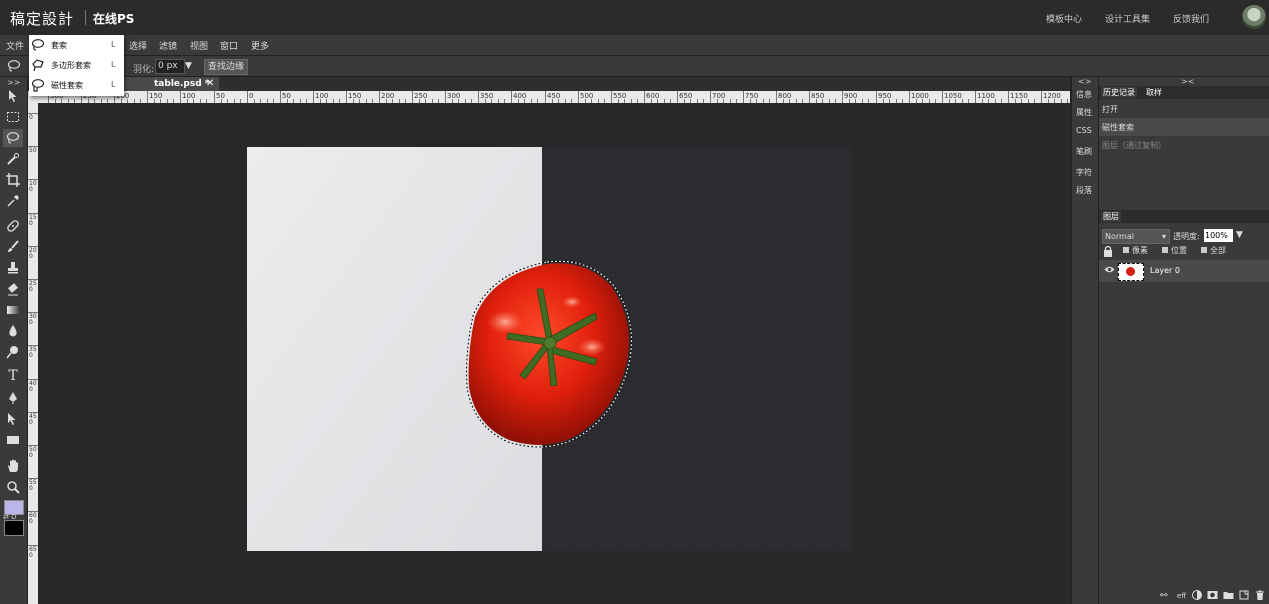 The height and width of the screenshot is (604, 1269). What do you see at coordinates (13, 419) in the screenshot?
I see `path-select-tool-icon` at bounding box center [13, 419].